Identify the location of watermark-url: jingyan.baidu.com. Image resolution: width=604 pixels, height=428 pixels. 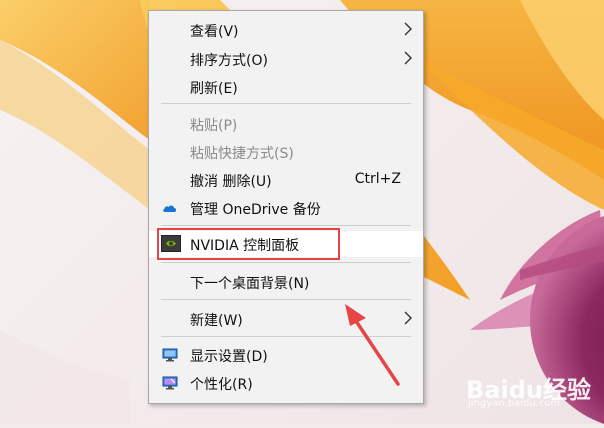
(514, 403).